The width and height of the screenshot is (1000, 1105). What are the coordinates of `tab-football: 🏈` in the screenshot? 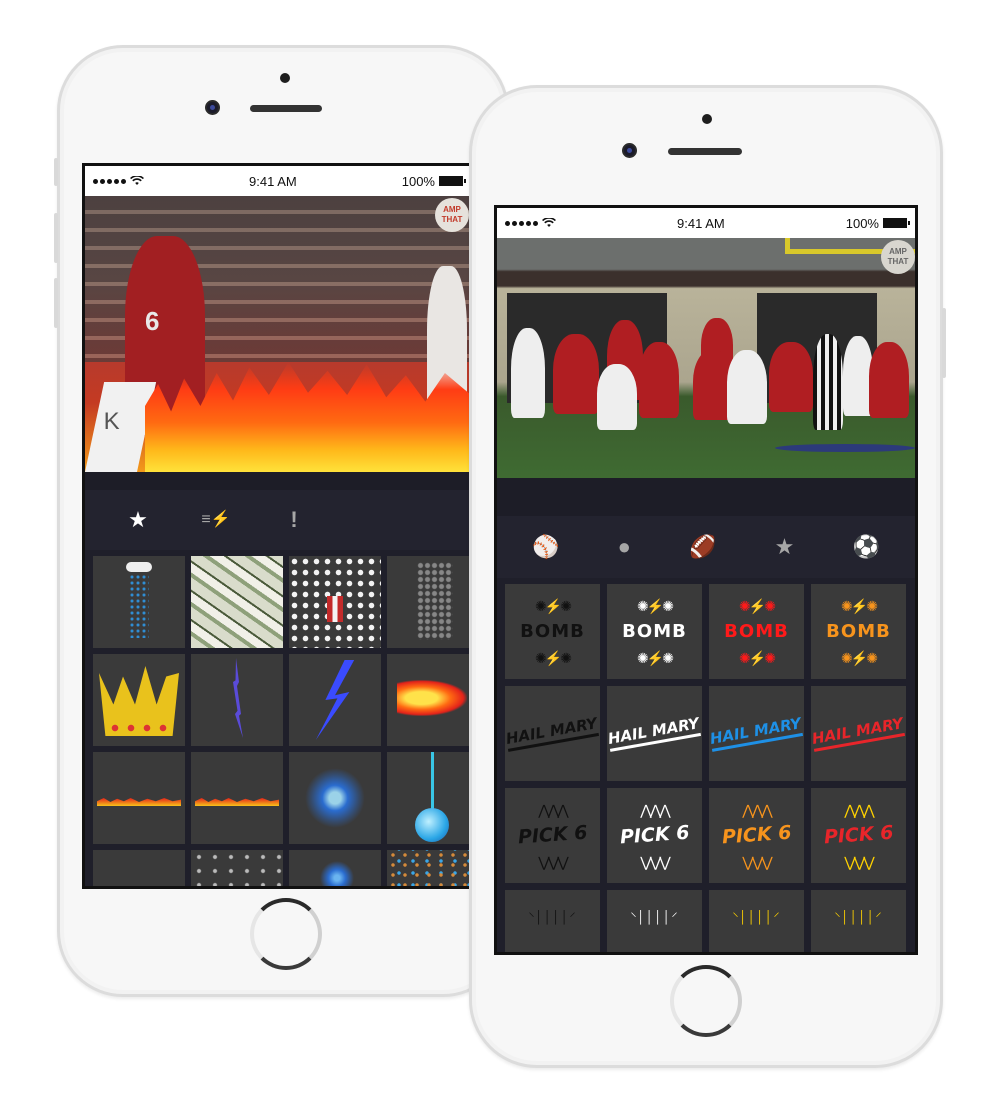 It's located at (702, 547).